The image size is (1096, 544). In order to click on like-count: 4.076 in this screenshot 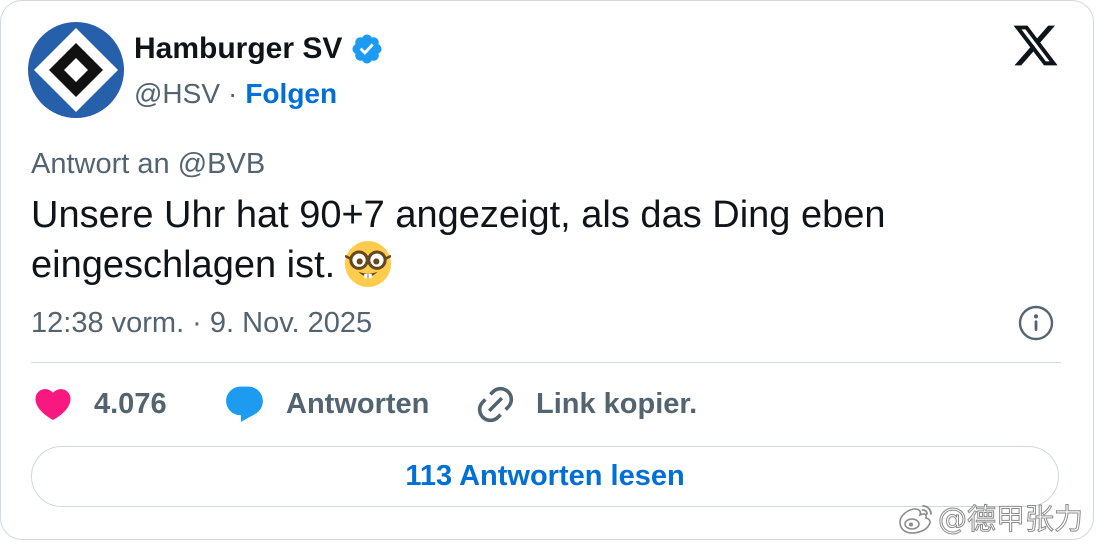, I will do `click(130, 404)`.